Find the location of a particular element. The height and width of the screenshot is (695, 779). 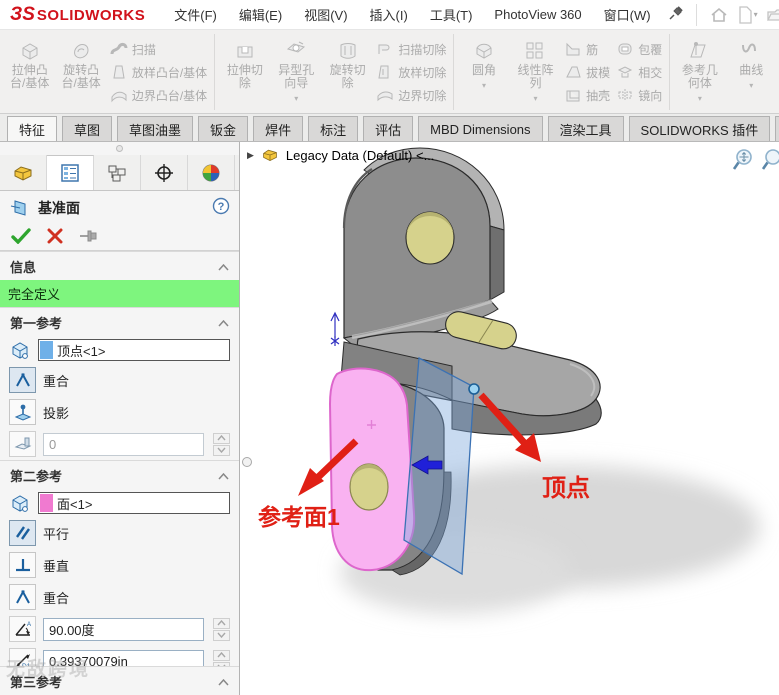

tree-expand-icon: ▶ is located at coordinates (250, 155).